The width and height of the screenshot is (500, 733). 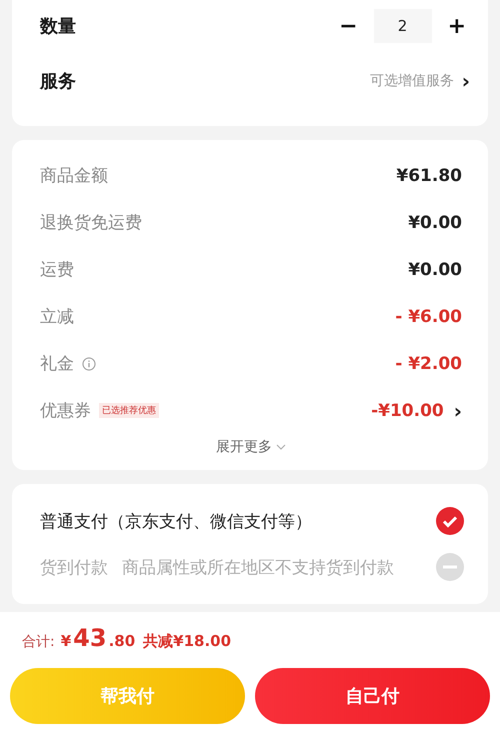 What do you see at coordinates (66, 641) in the screenshot?
I see `currency-sign: ¥` at bounding box center [66, 641].